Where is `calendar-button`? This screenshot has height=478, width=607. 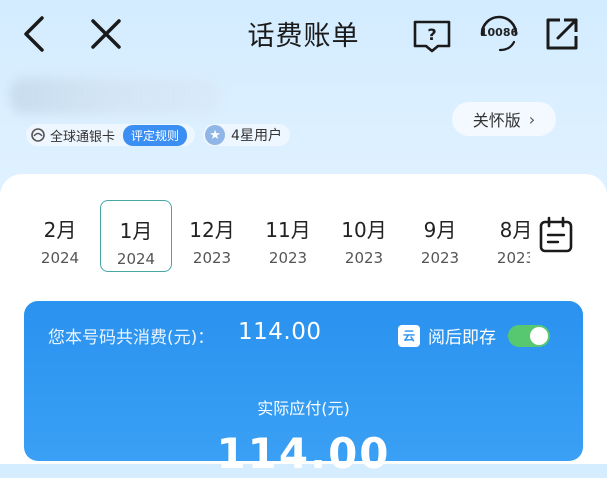 calendar-button is located at coordinates (556, 235).